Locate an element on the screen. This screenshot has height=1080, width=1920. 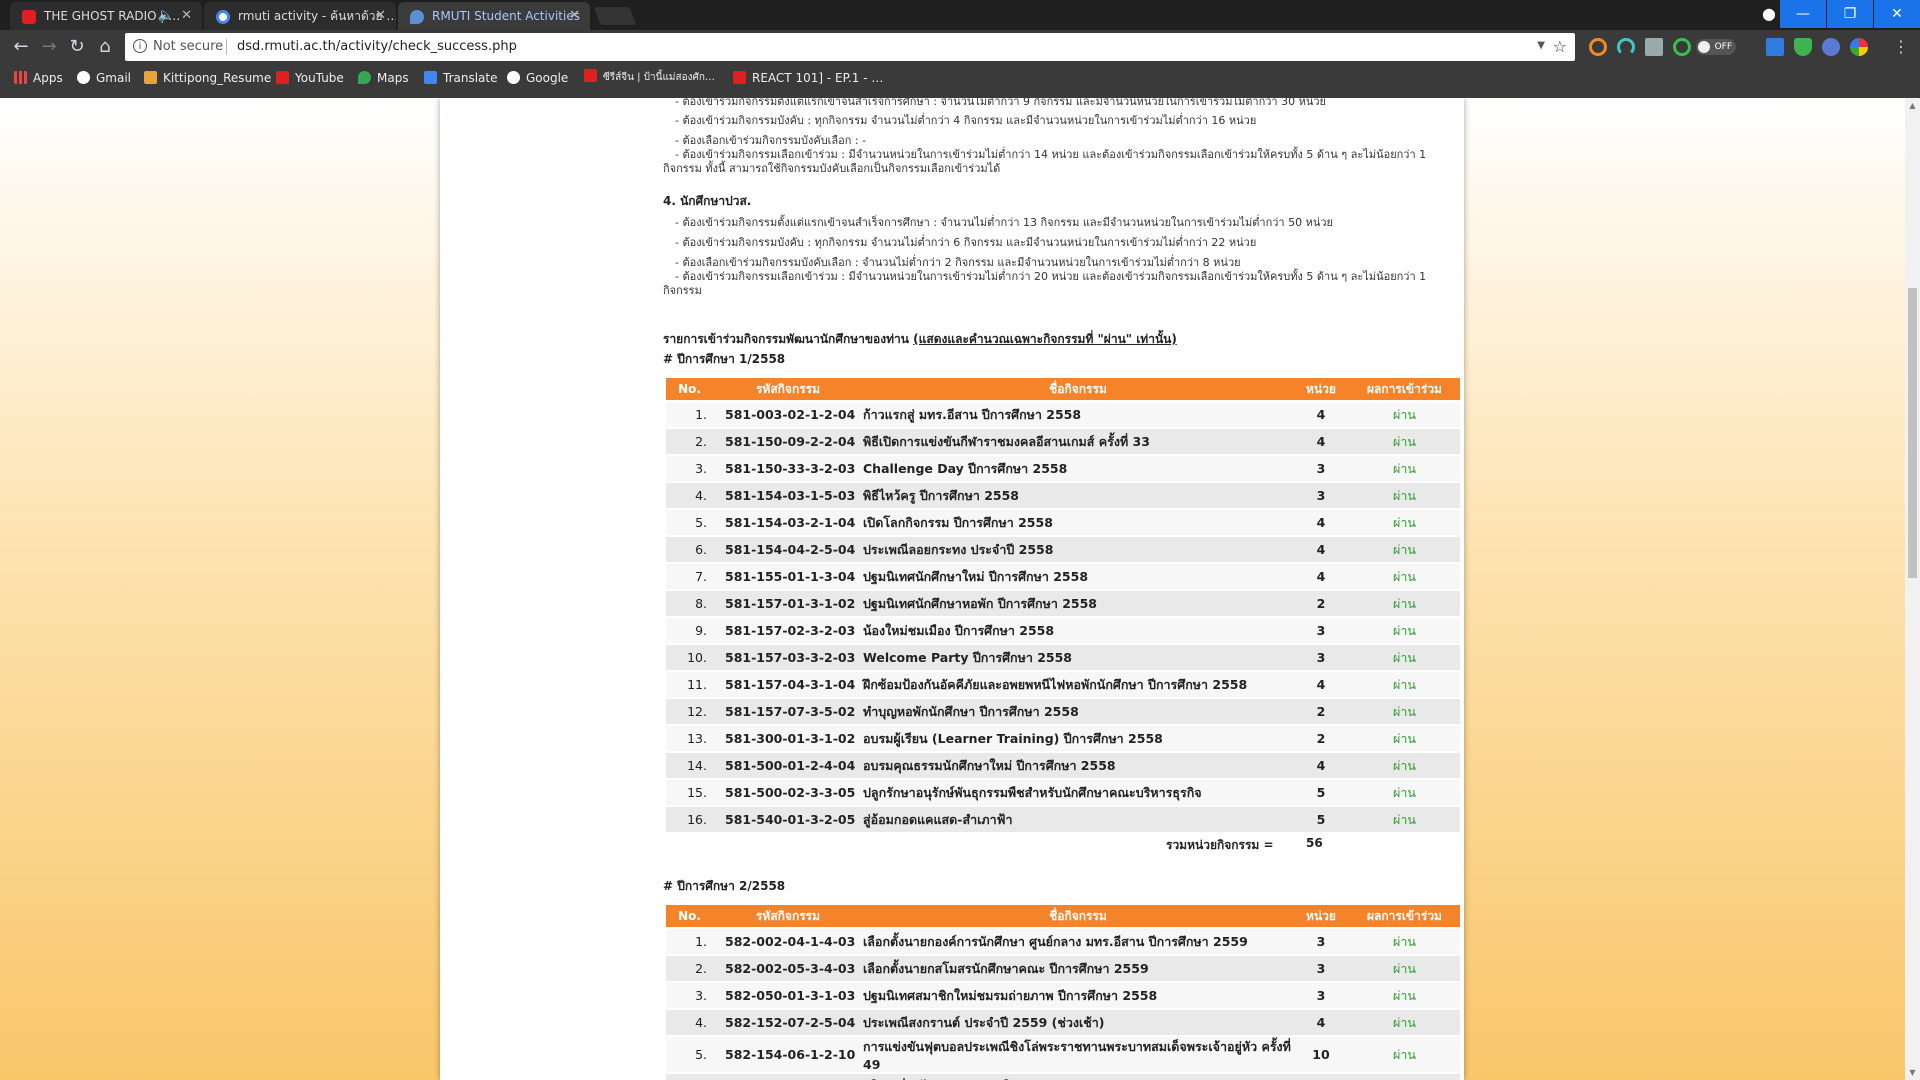
cell-code: 581-157-04-3-1-04 is located at coordinates (788, 685).